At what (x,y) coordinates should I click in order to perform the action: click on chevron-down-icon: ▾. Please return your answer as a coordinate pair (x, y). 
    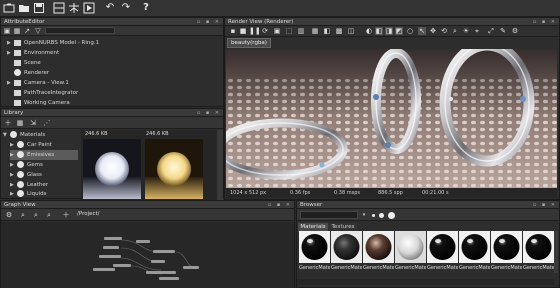
    Looking at the image, I should click on (364, 215).